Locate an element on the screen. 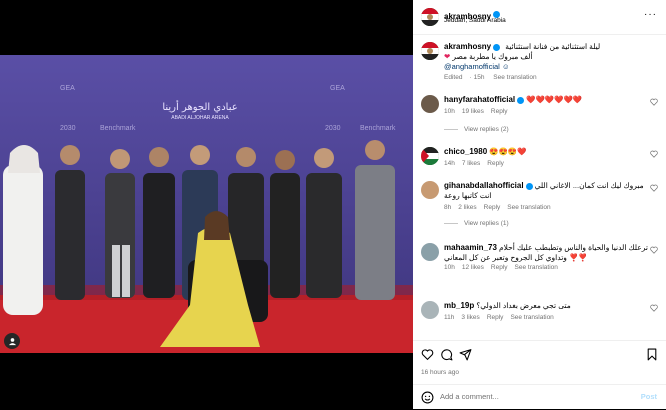 This screenshot has height=410, width=666. share-send-icon is located at coordinates (465, 354).